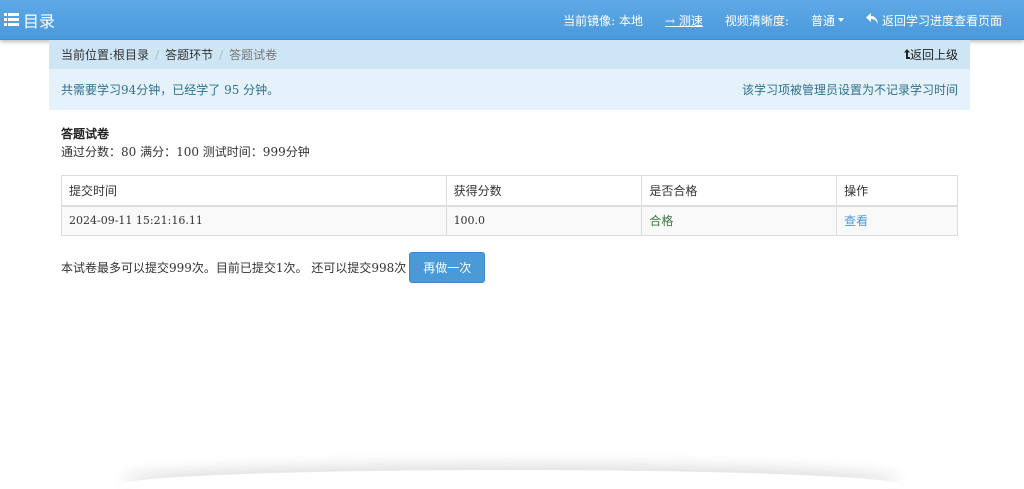 Image resolution: width=1024 pixels, height=489 pixels. I want to click on table-row: 2024-09-11 15:21:16.11 100.0 合格 查看, so click(509, 220).